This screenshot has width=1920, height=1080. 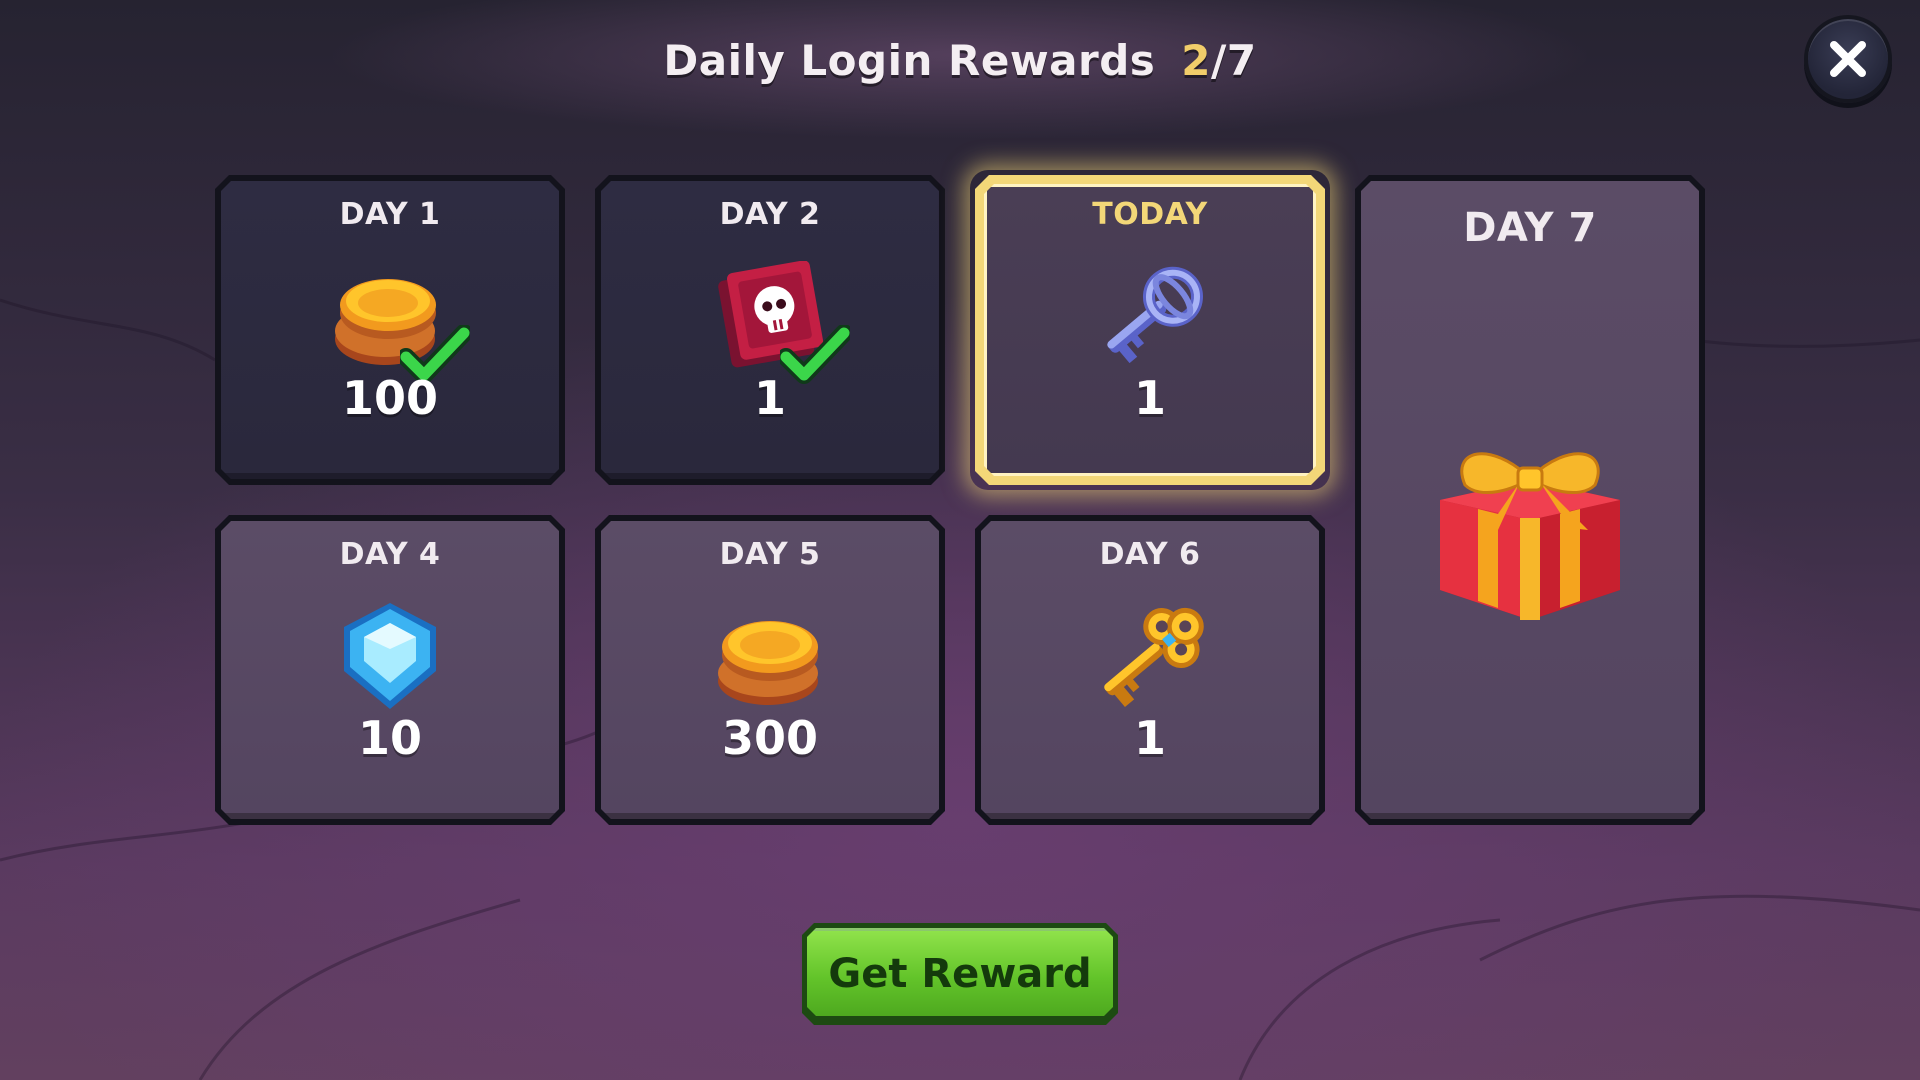 I want to click on blue-gem-icon, so click(x=390, y=656).